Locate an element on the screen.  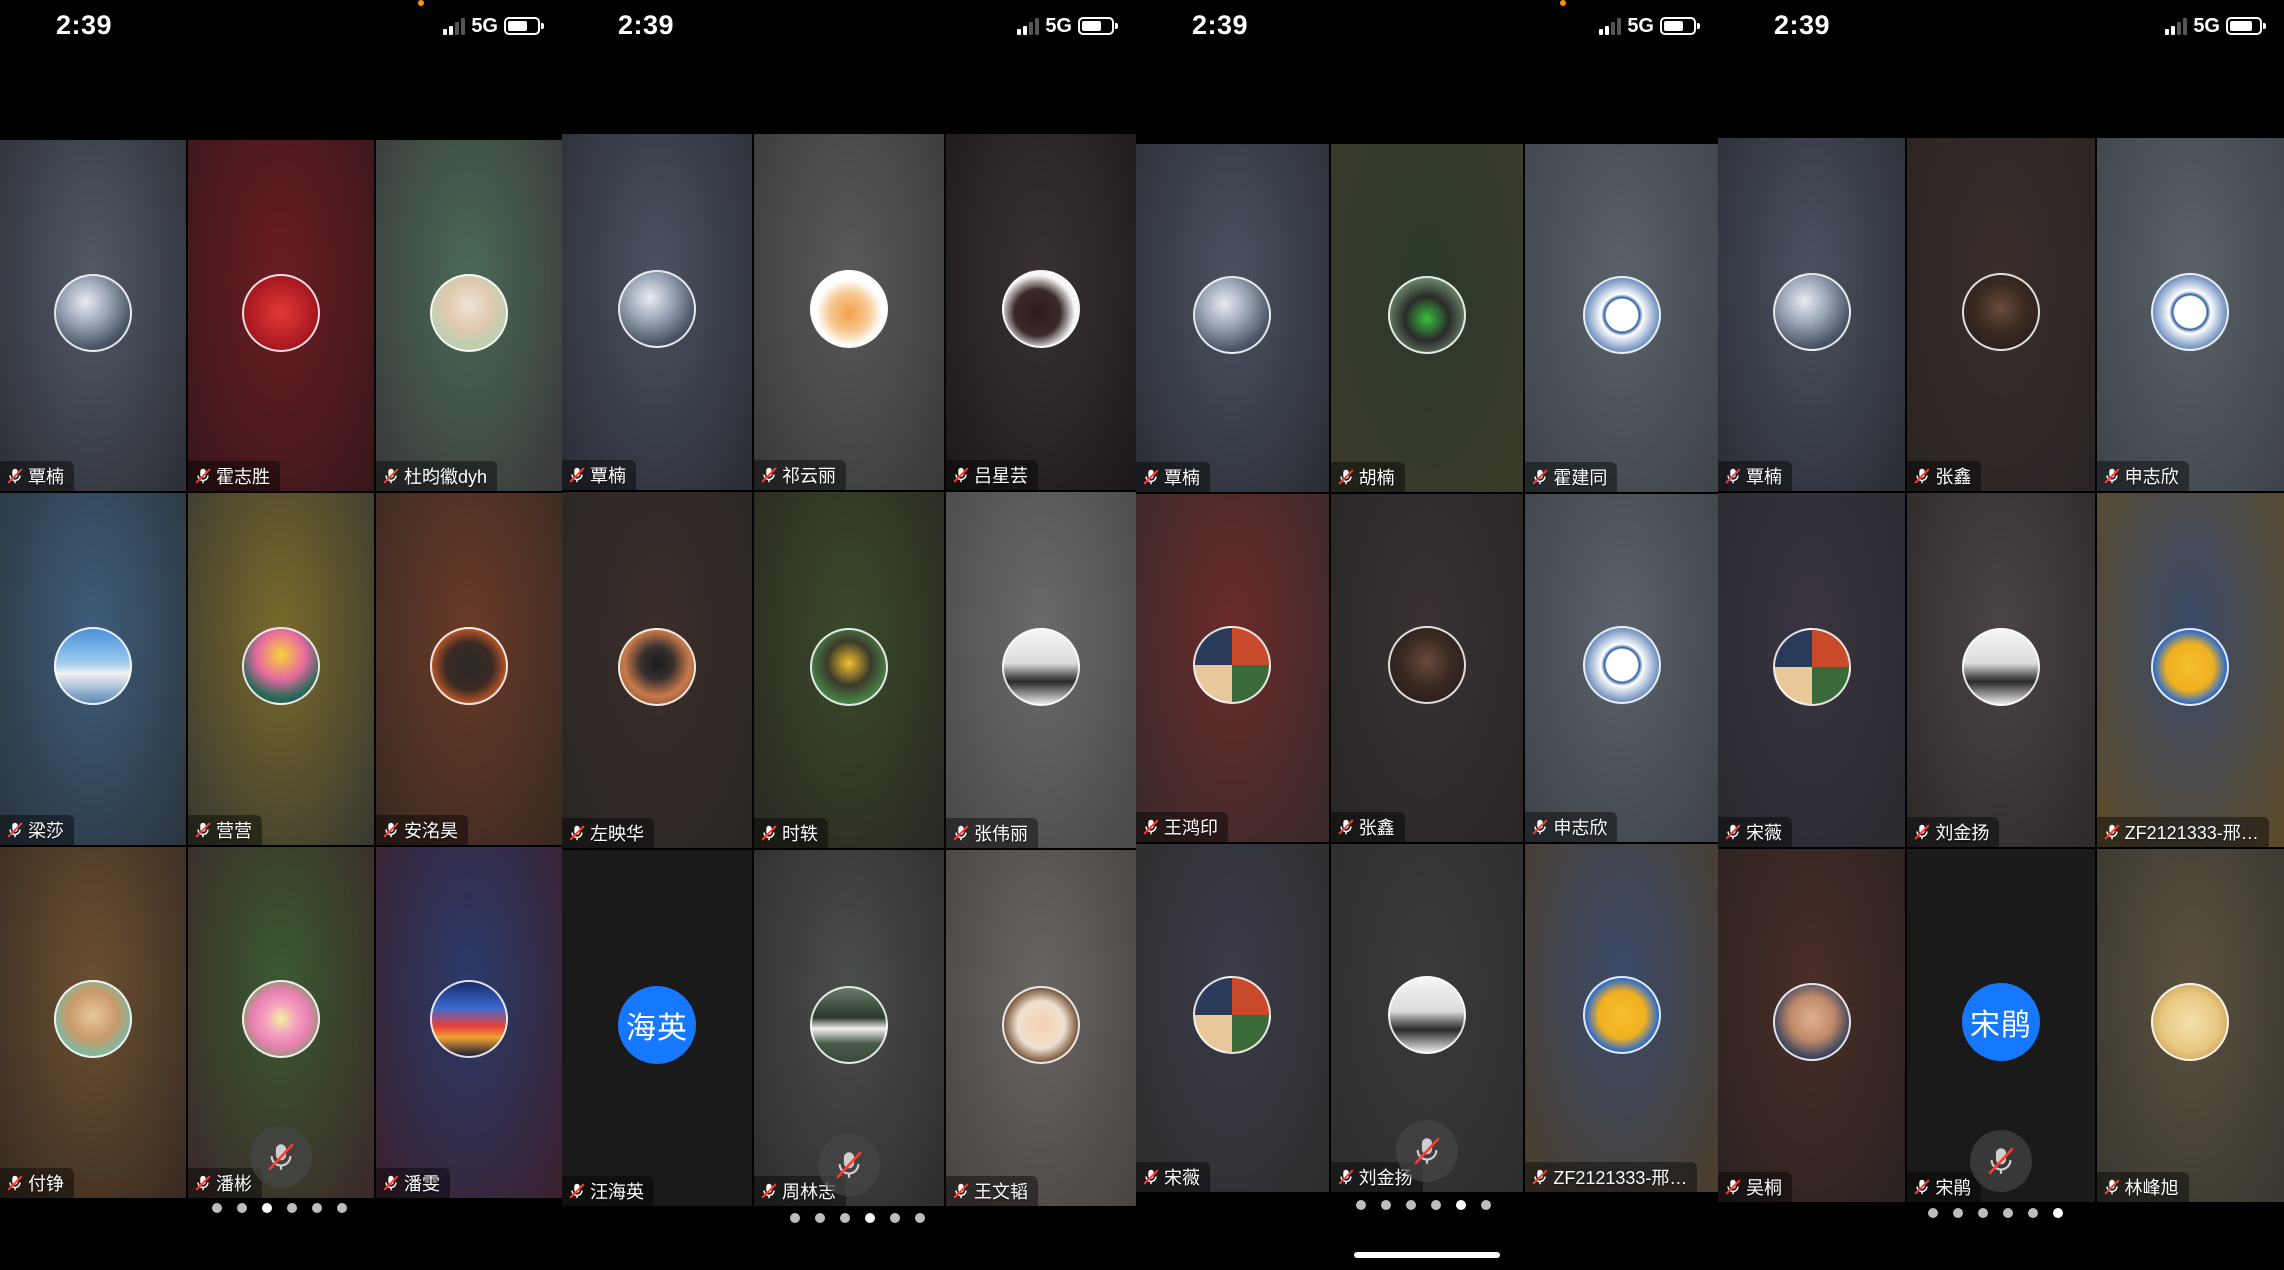
participant-tile: 付铮 is located at coordinates (93, 1022).